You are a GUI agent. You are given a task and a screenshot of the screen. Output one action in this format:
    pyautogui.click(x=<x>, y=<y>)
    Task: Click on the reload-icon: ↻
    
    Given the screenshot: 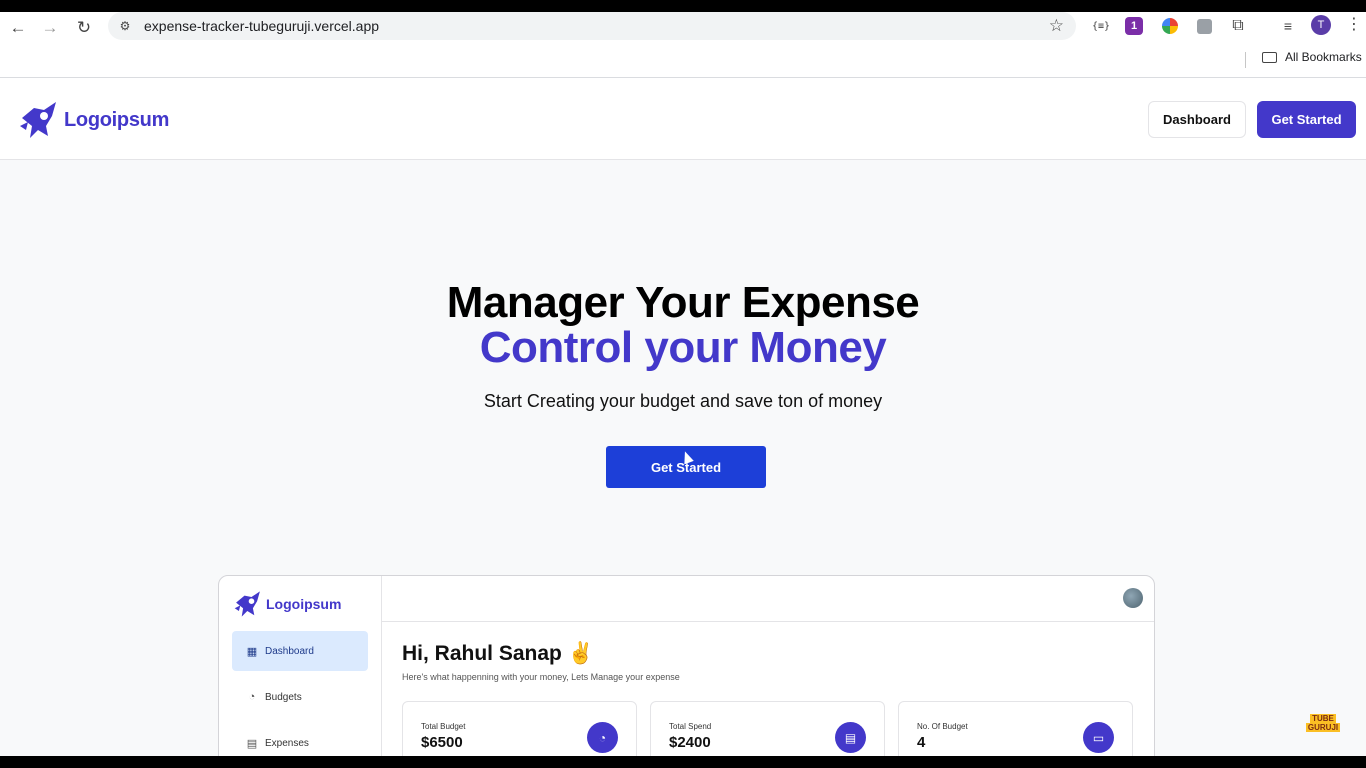 What is the action you would take?
    pyautogui.click(x=84, y=28)
    